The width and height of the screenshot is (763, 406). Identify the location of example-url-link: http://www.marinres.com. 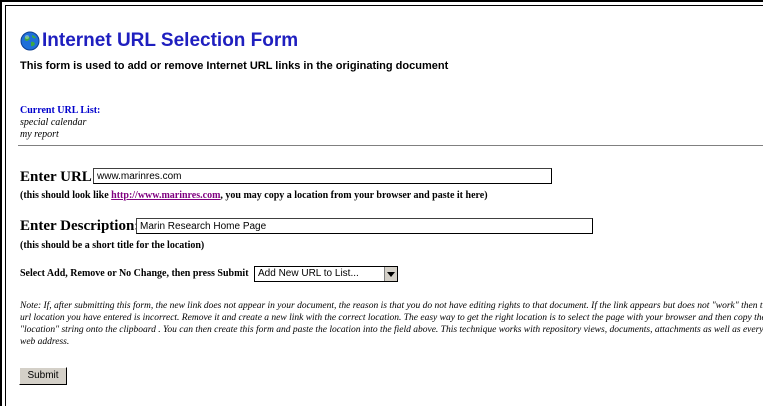
(165, 195).